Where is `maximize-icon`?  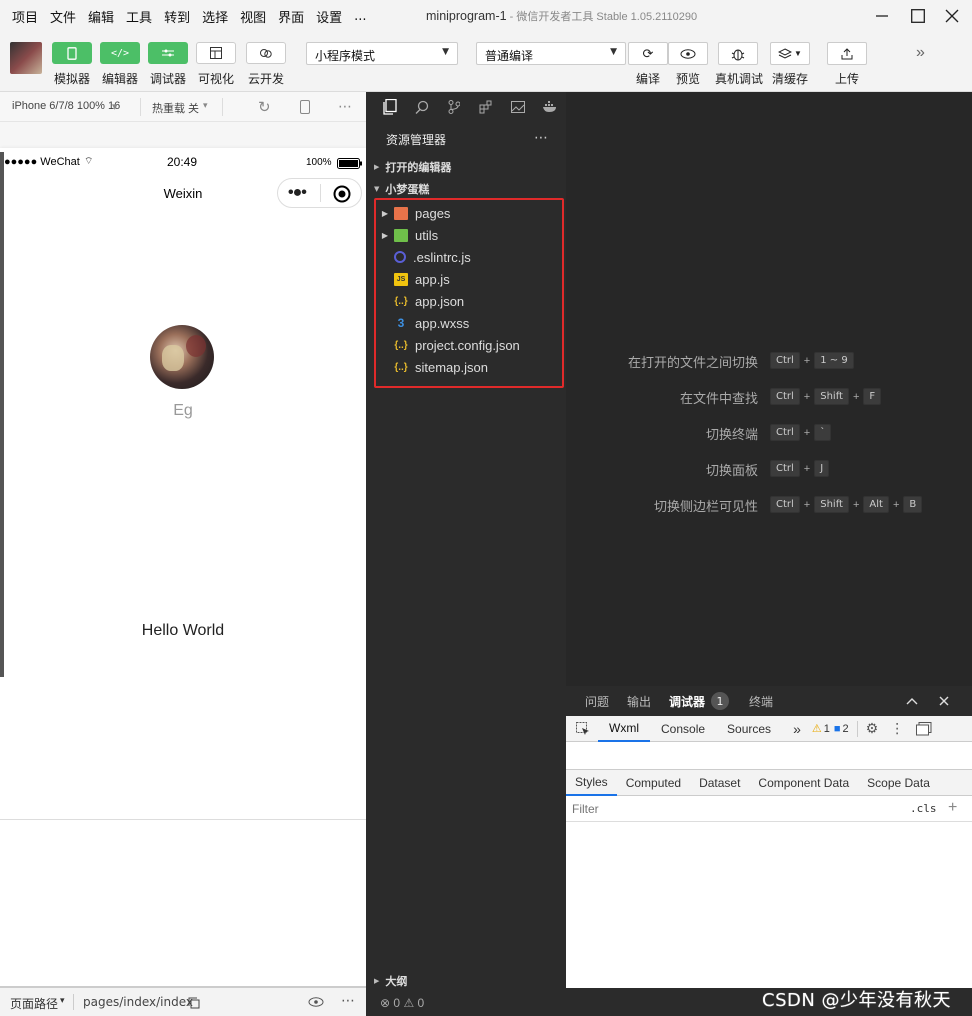 maximize-icon is located at coordinates (918, 16).